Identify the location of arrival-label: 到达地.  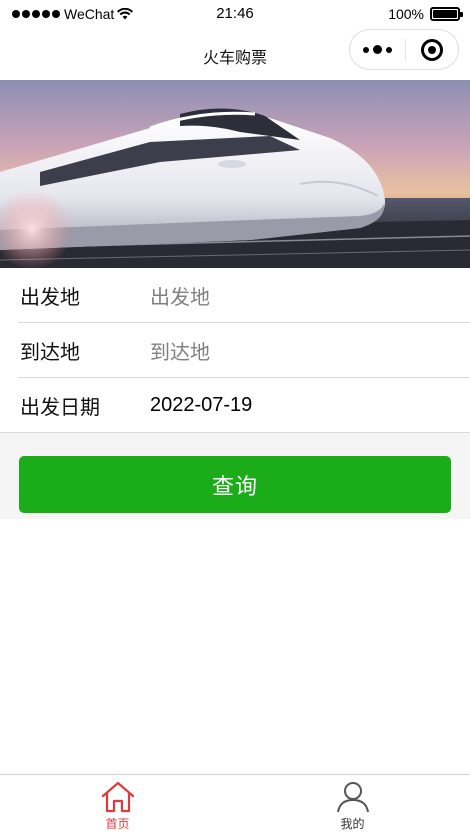
(50, 353).